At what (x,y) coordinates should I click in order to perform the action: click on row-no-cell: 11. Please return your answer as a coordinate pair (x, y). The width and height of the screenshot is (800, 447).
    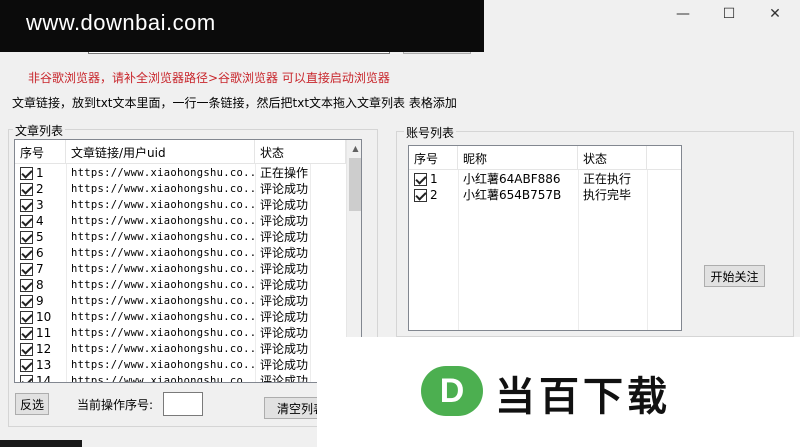
    Looking at the image, I should click on (40, 333).